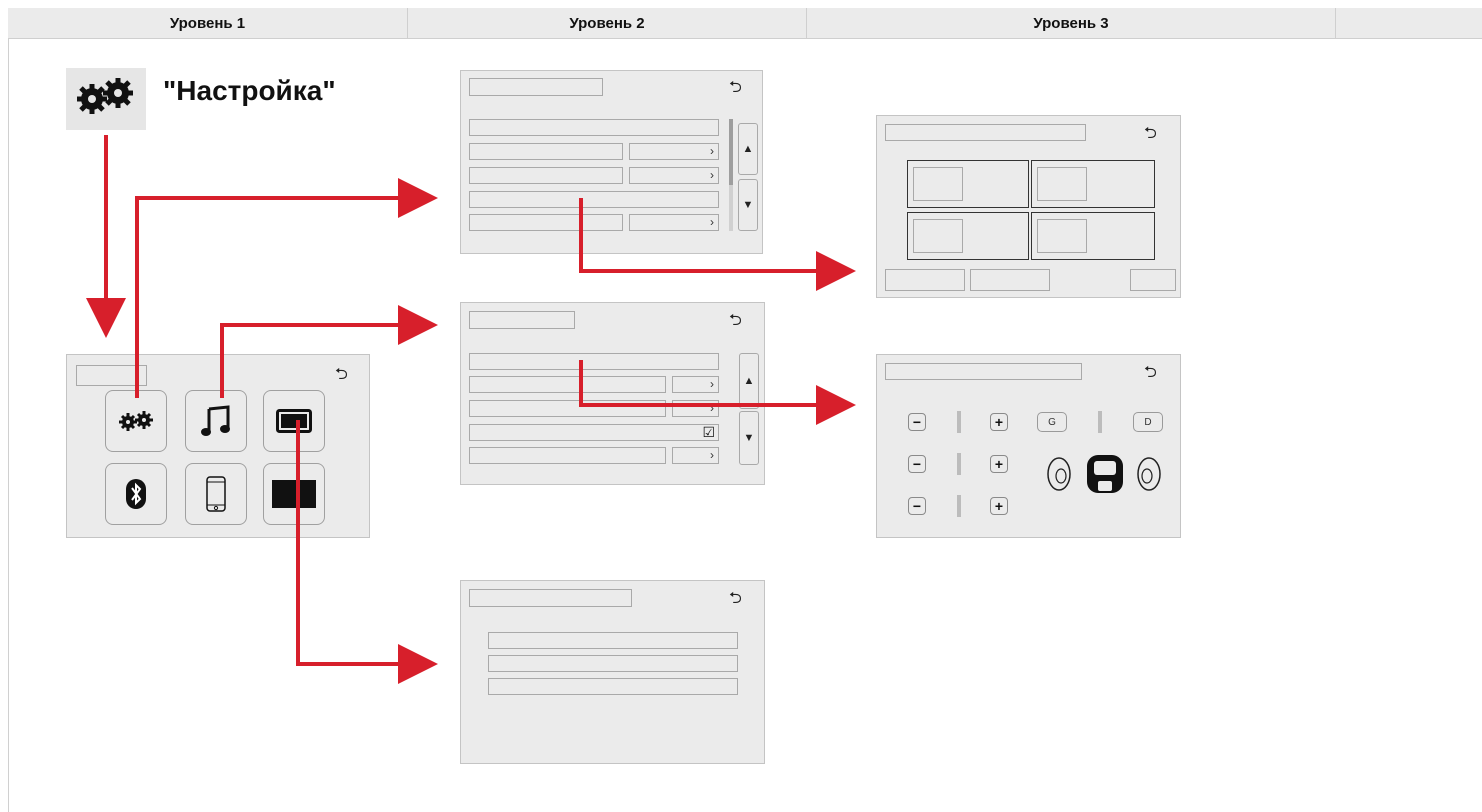 The image size is (1482, 812). I want to click on scrollbar-thumb, so click(731, 152).